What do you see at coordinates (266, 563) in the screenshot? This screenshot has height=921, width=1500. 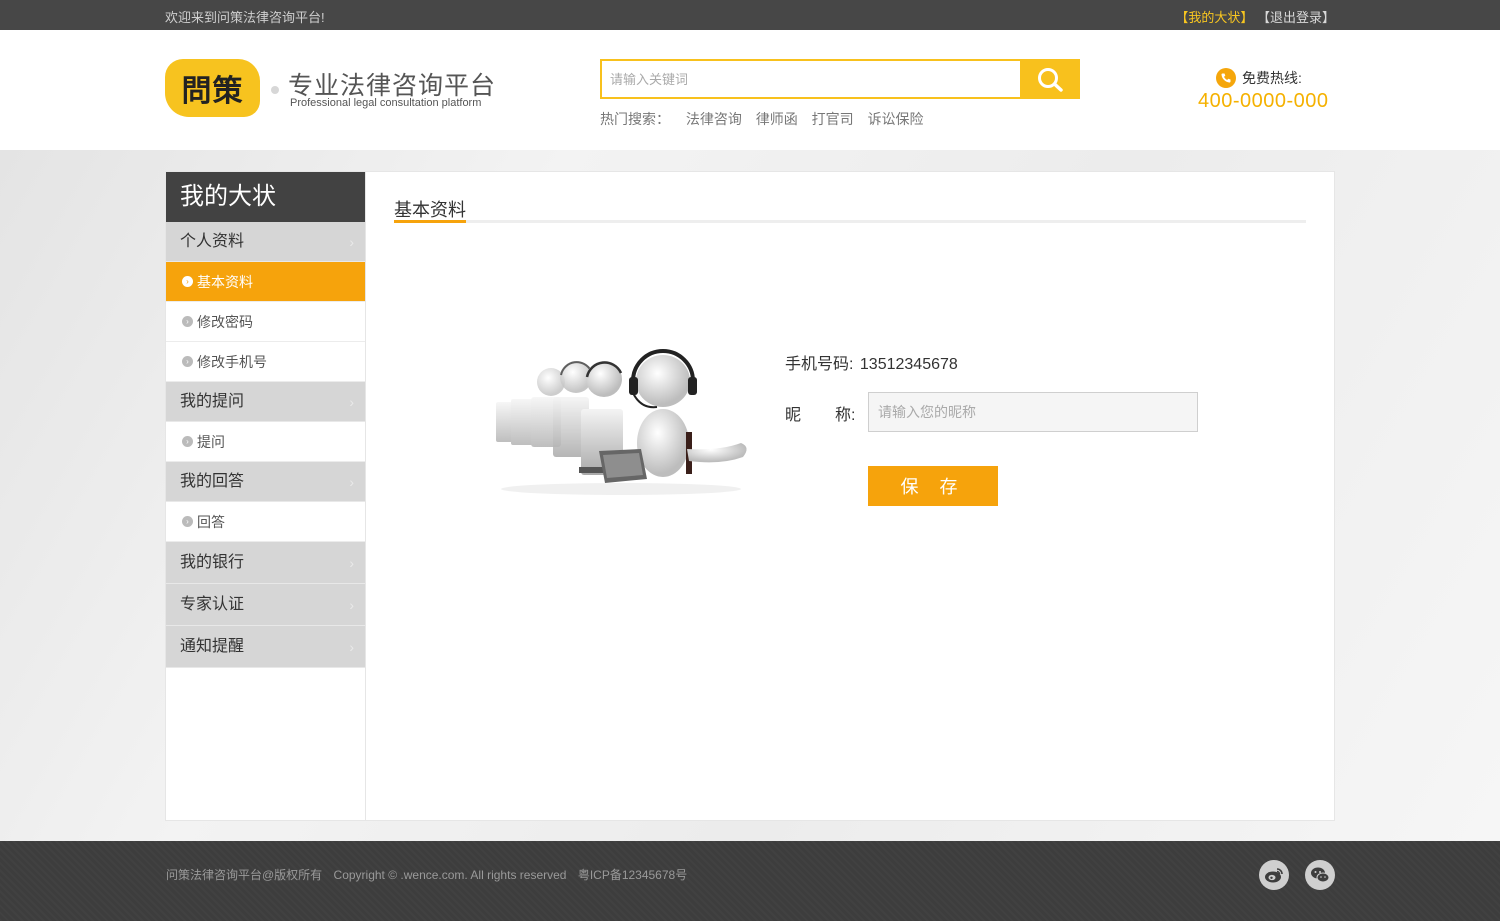 I see `sidebar-group-bank: 我的银行 ›` at bounding box center [266, 563].